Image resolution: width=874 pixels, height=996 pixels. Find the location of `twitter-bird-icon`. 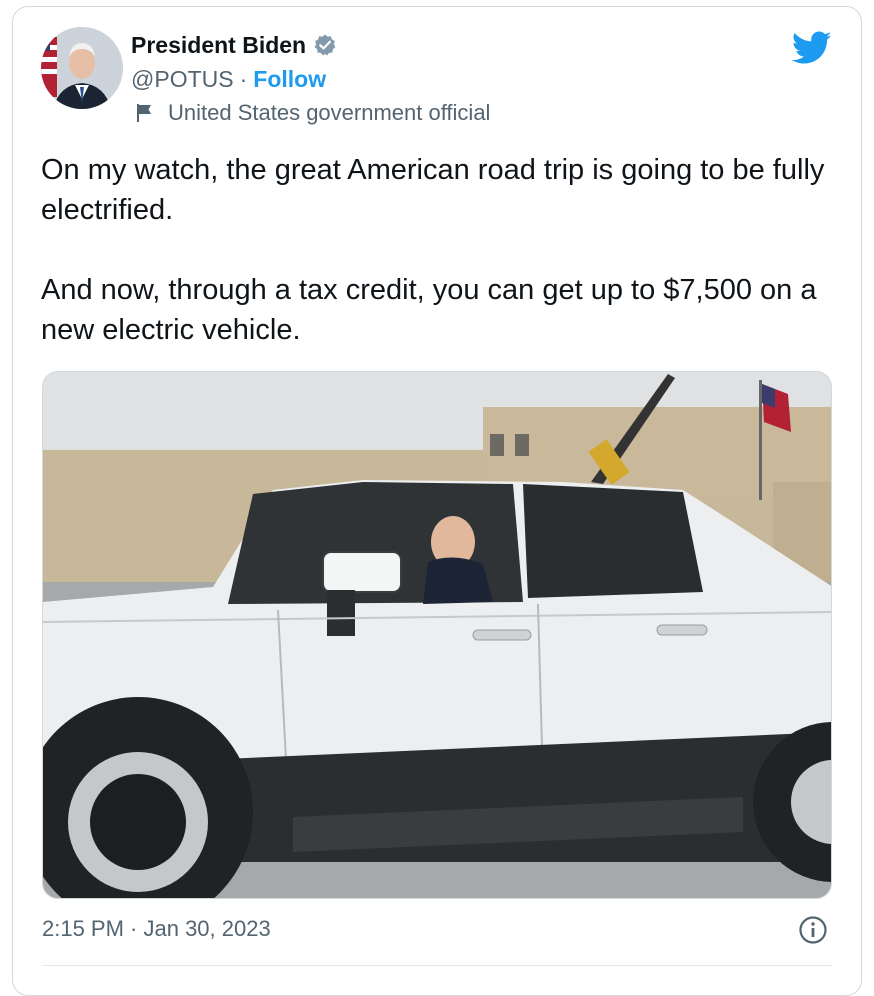

twitter-bird-icon is located at coordinates (811, 48).